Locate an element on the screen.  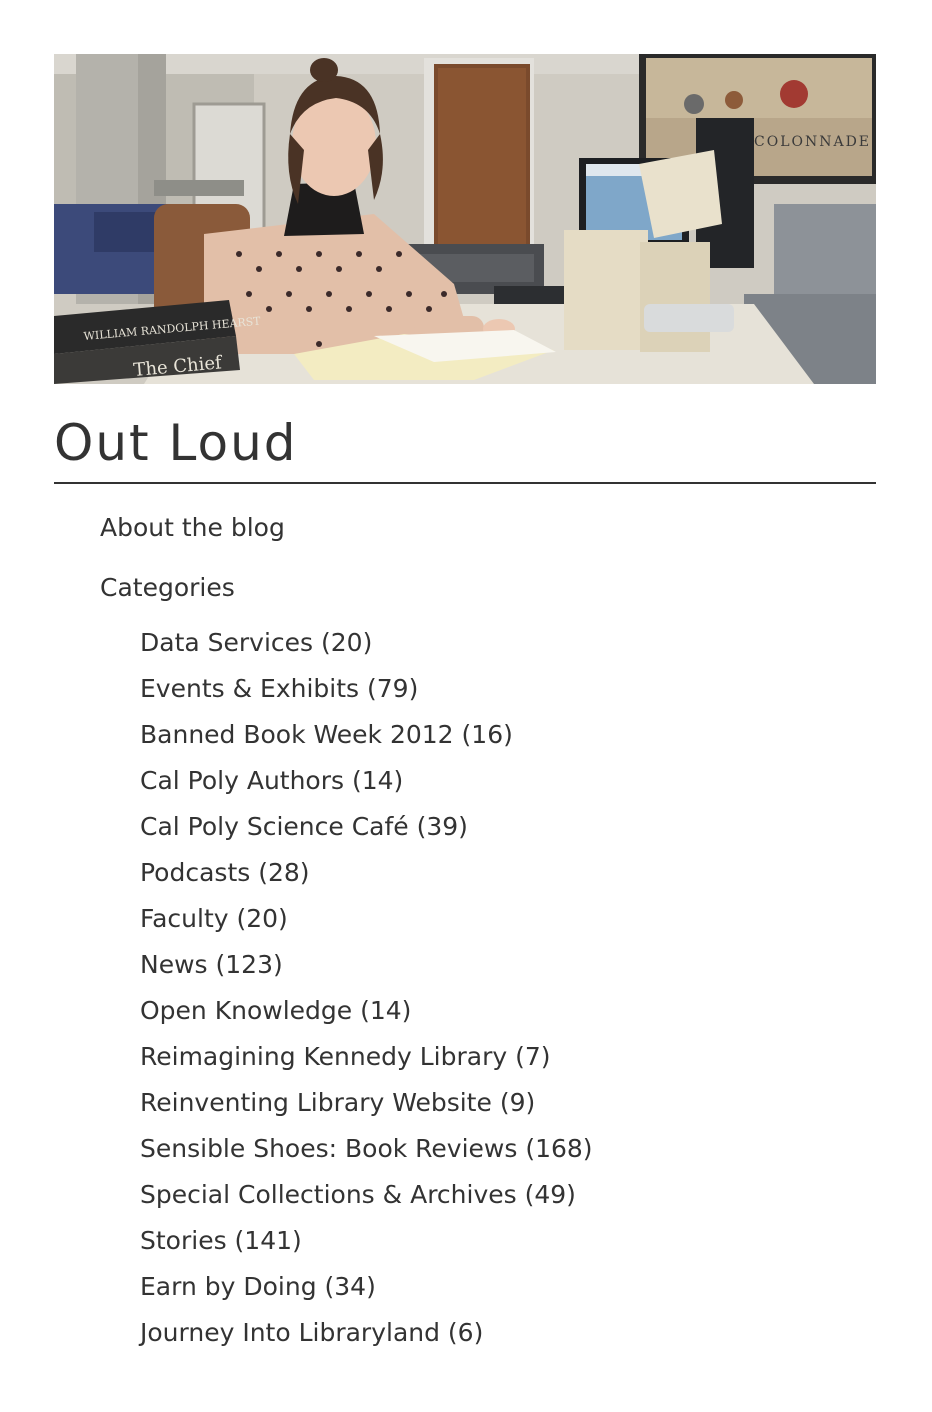
poster-lettering: COLONNADE is located at coordinates (812, 142).